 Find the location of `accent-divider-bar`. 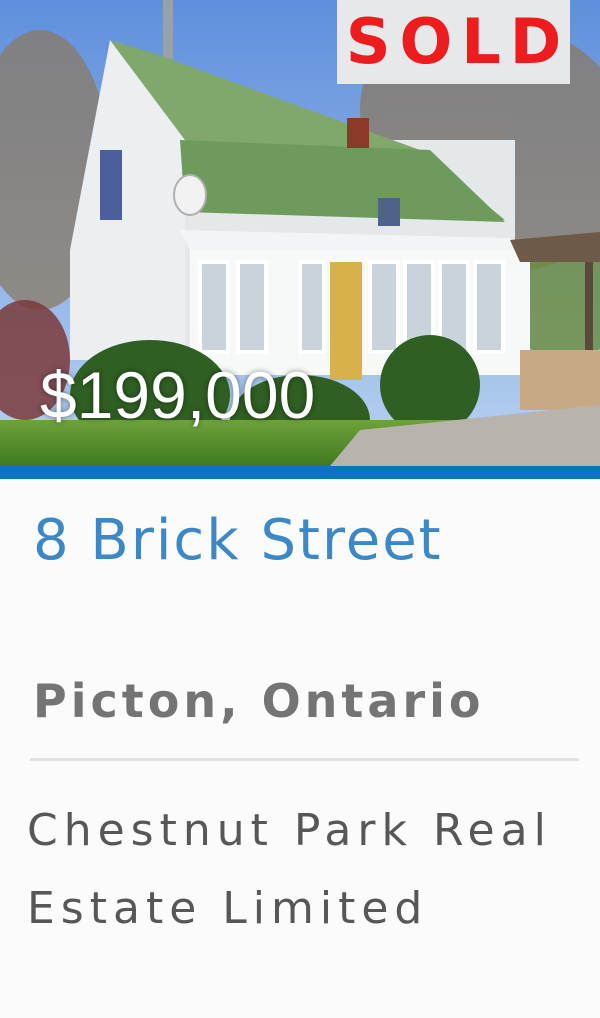

accent-divider-bar is located at coordinates (300, 472).